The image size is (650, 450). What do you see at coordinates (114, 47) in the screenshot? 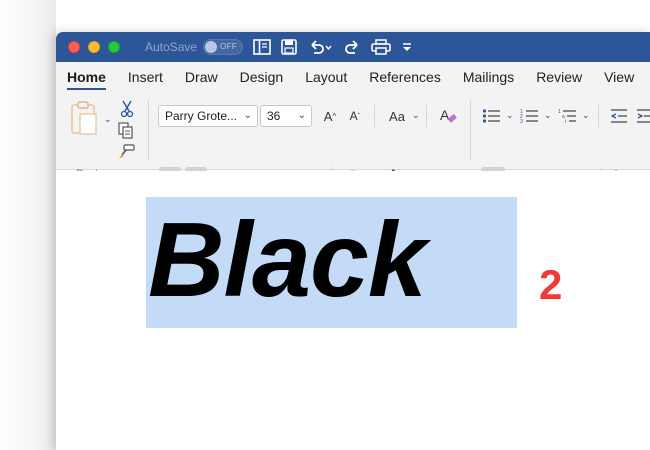
I see `zoom-window-button` at bounding box center [114, 47].